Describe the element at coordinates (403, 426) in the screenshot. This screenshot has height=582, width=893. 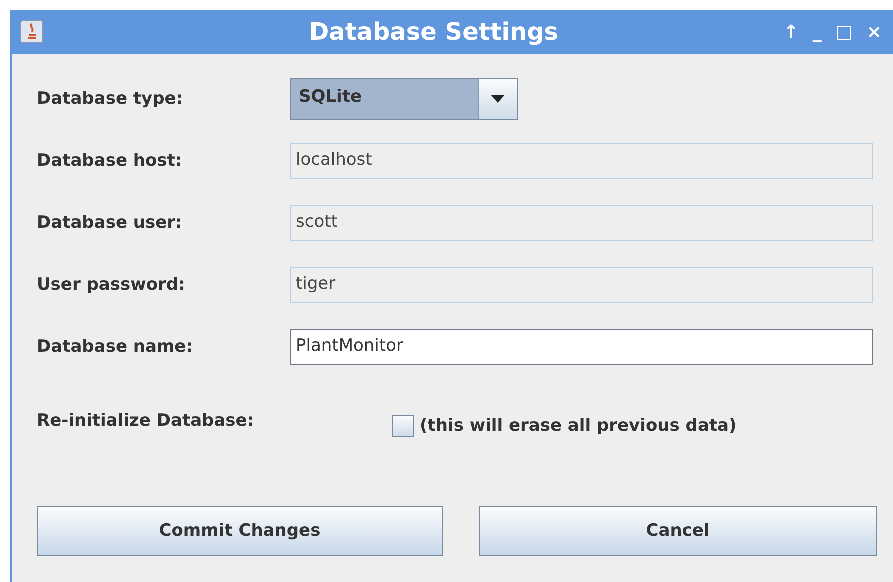
I see `checkbox` at that location.